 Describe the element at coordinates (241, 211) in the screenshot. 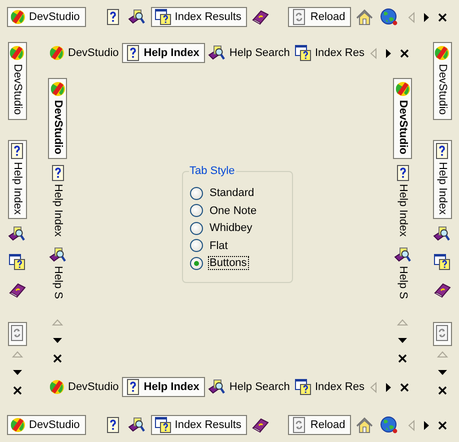

I see `radio-option: One Note` at that location.